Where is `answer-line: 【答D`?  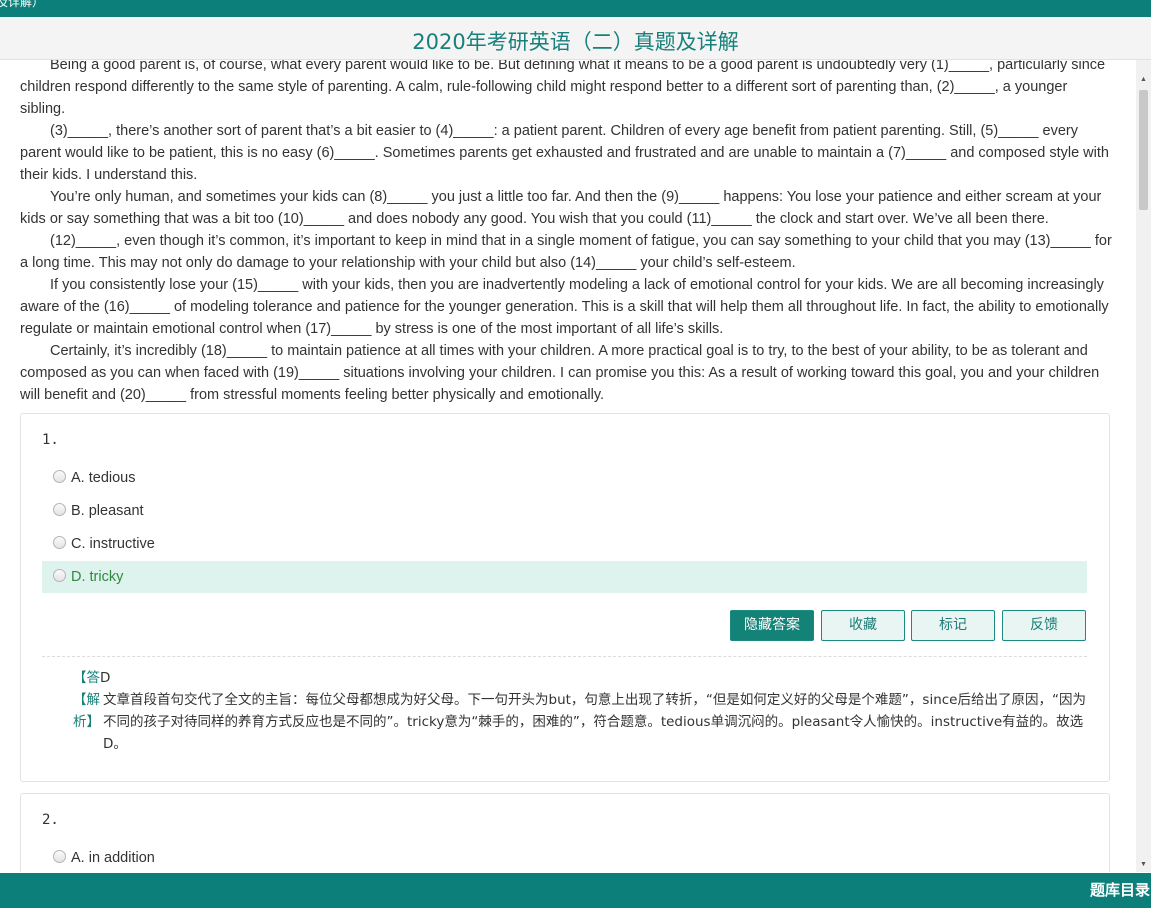
answer-line: 【答D is located at coordinates (91, 678).